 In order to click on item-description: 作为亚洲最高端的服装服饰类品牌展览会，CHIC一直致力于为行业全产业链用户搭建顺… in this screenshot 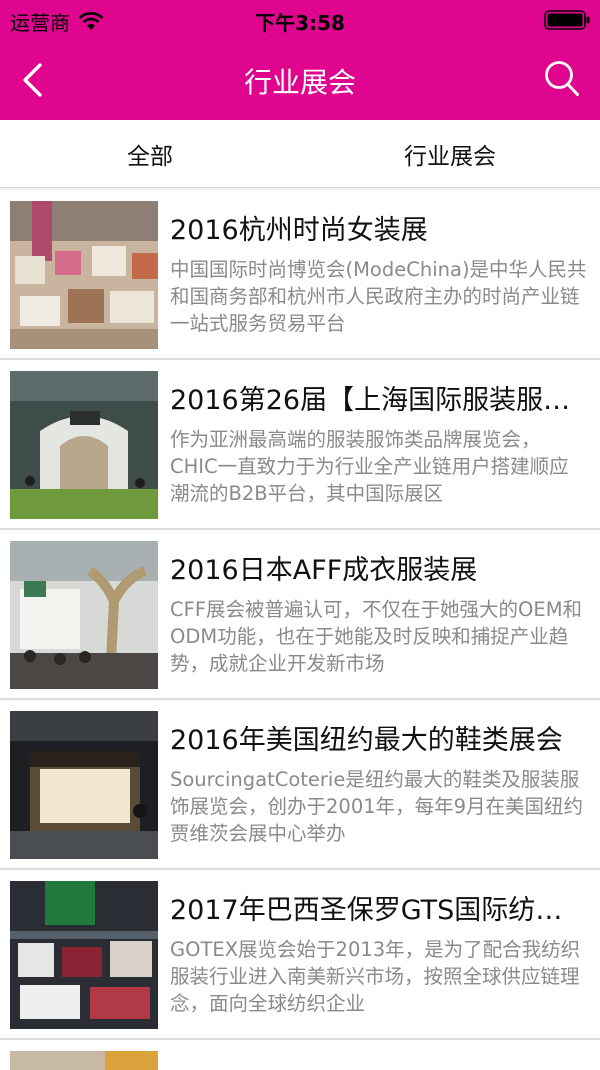, I will do `click(369, 466)`.